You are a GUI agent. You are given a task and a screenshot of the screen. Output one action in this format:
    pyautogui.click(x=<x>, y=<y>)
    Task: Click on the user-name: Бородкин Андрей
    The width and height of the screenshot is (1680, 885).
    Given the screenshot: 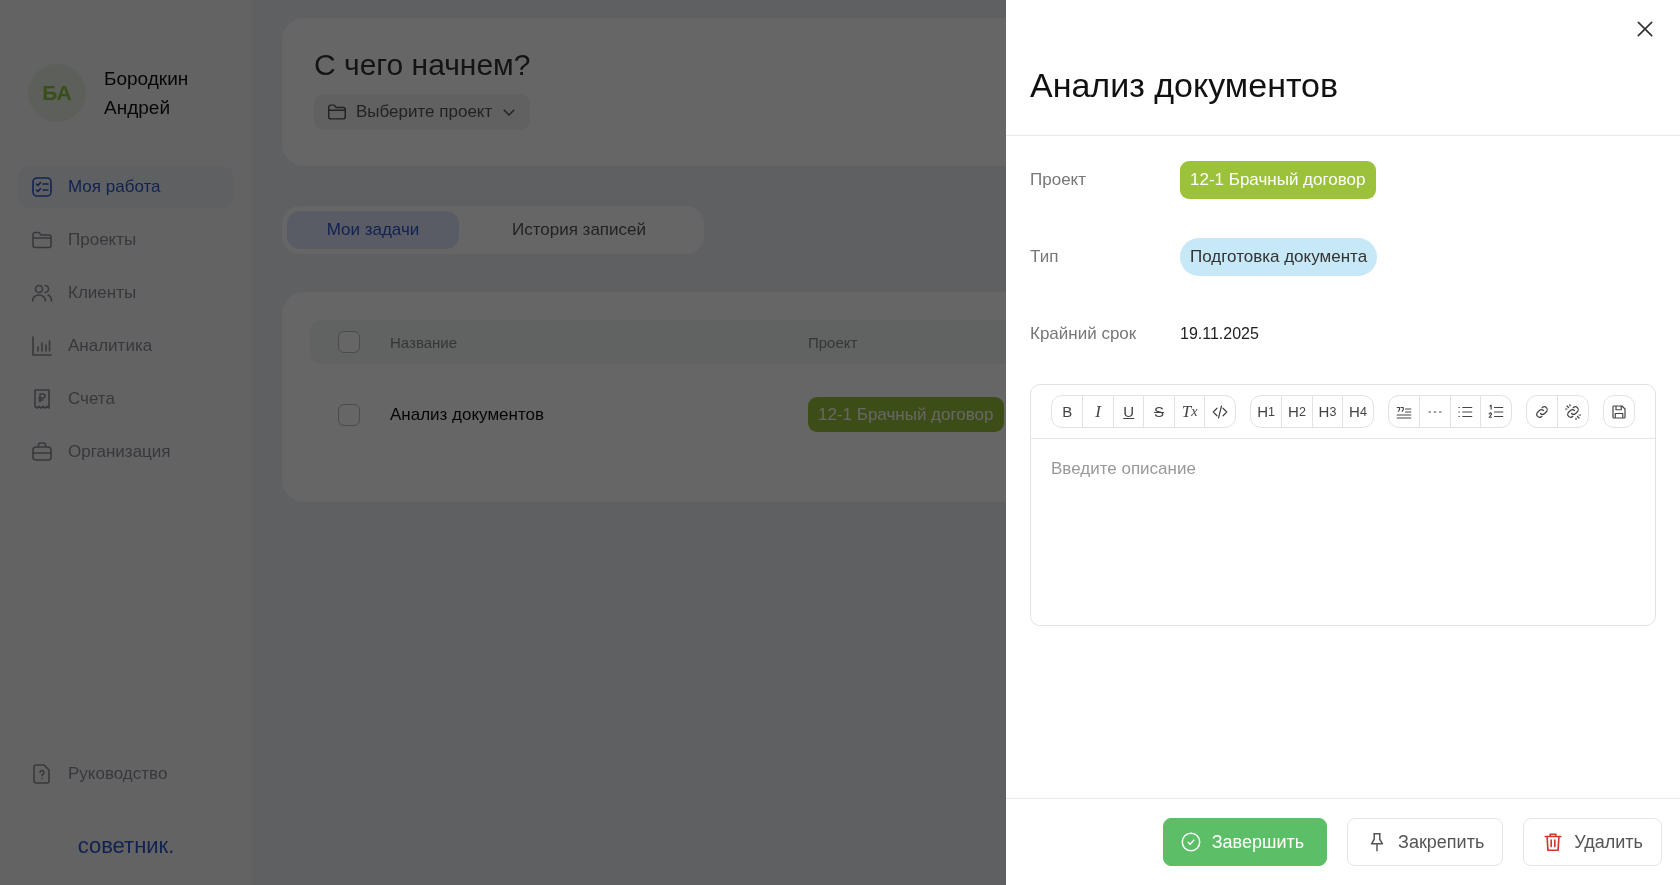 What is the action you would take?
    pyautogui.click(x=147, y=93)
    